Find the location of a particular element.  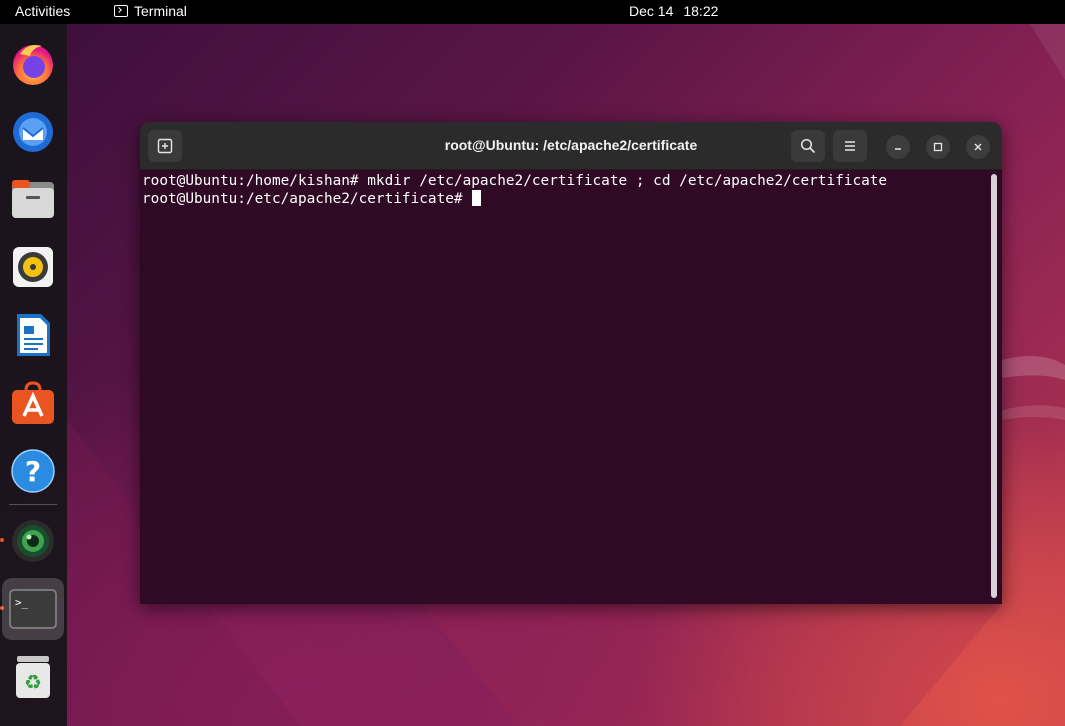

dock-item-thunderbird is located at coordinates (33, 131).